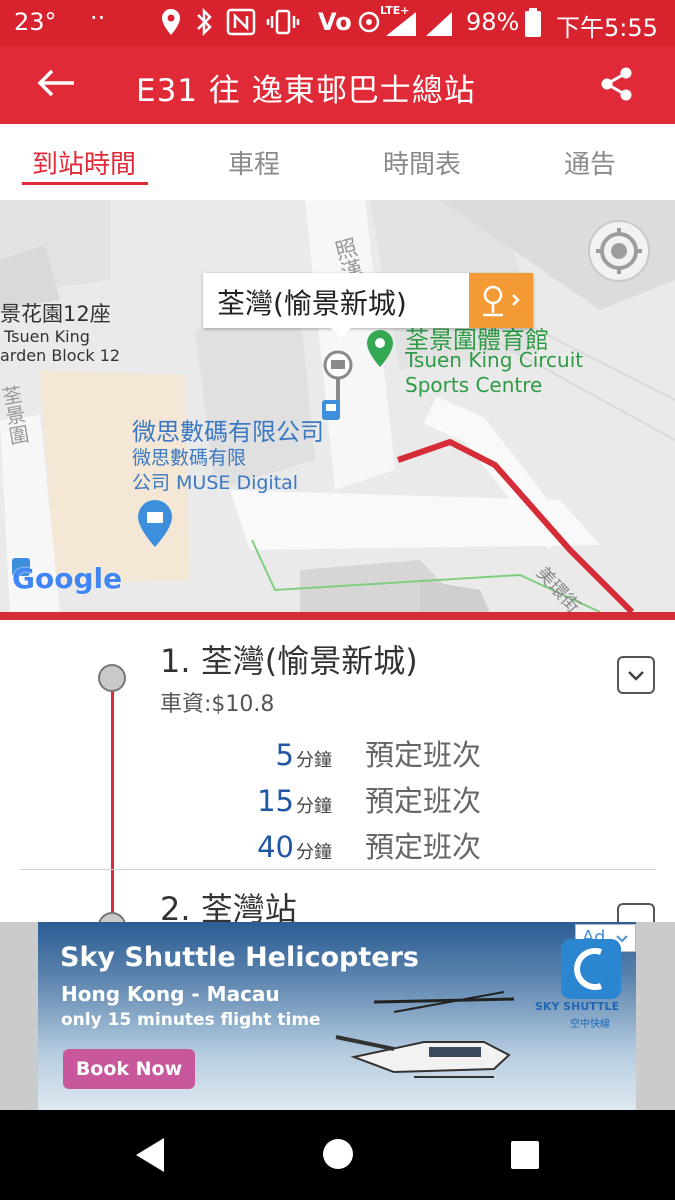 This screenshot has width=675, height=1200. I want to click on eta-row: 40 分鐘 預定班次, so click(390, 848).